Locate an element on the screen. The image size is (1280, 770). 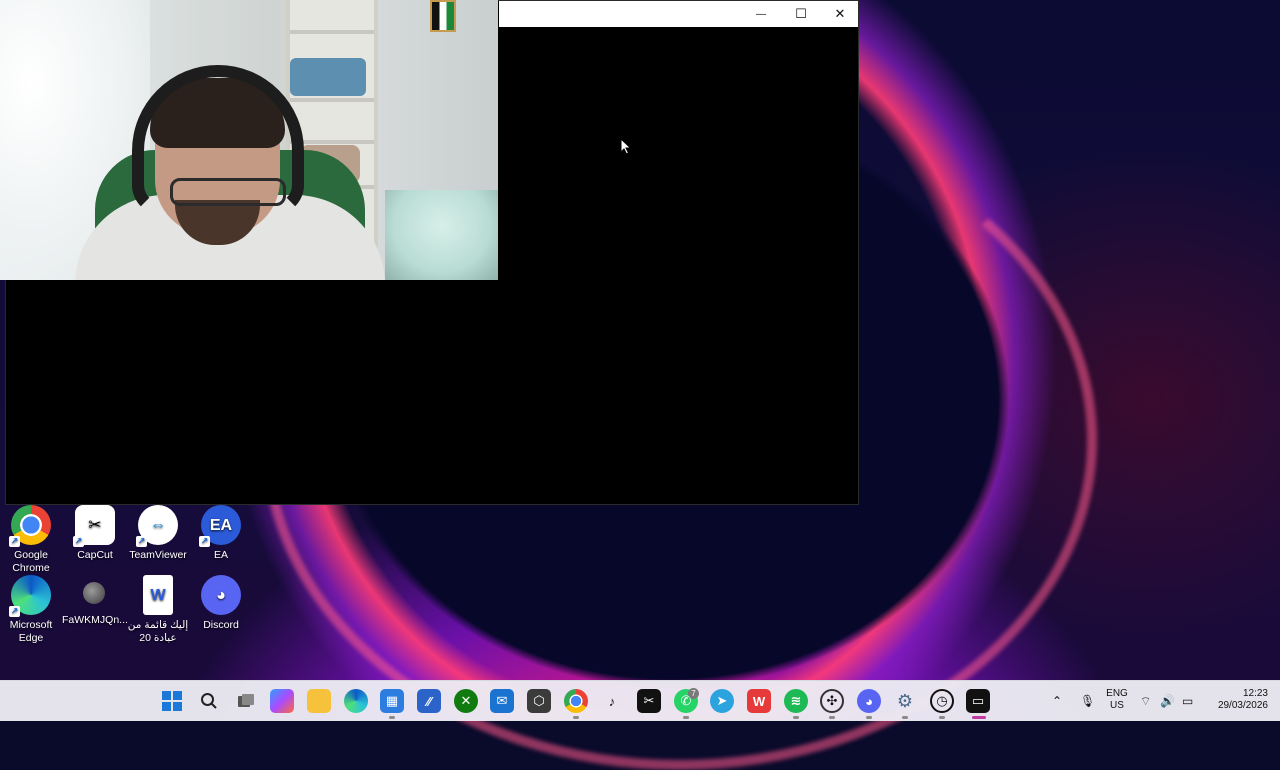
chatgpt-icon: ✣ is located at coordinates (832, 701).